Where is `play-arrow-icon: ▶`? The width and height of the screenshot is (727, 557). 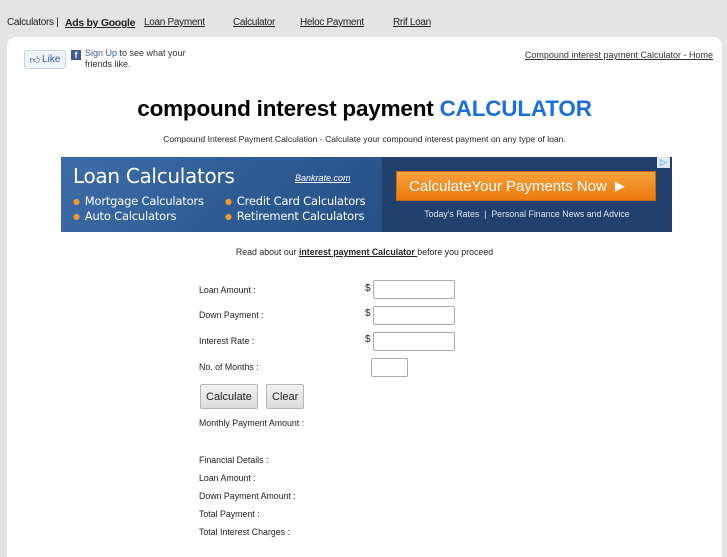 play-arrow-icon: ▶ is located at coordinates (619, 185).